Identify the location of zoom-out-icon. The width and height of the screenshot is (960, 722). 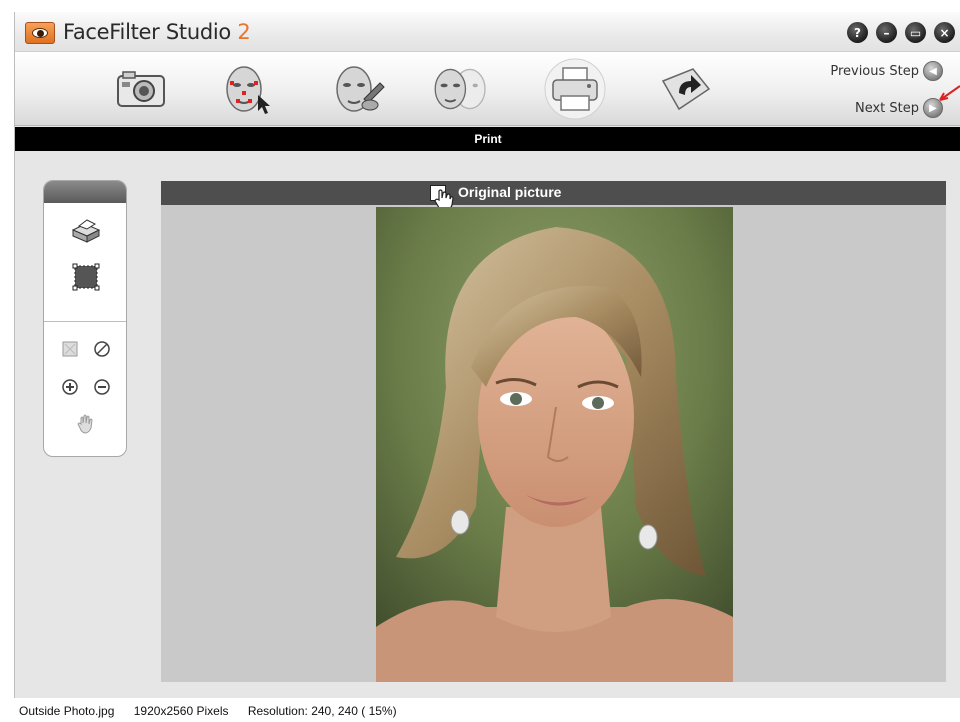
(102, 387).